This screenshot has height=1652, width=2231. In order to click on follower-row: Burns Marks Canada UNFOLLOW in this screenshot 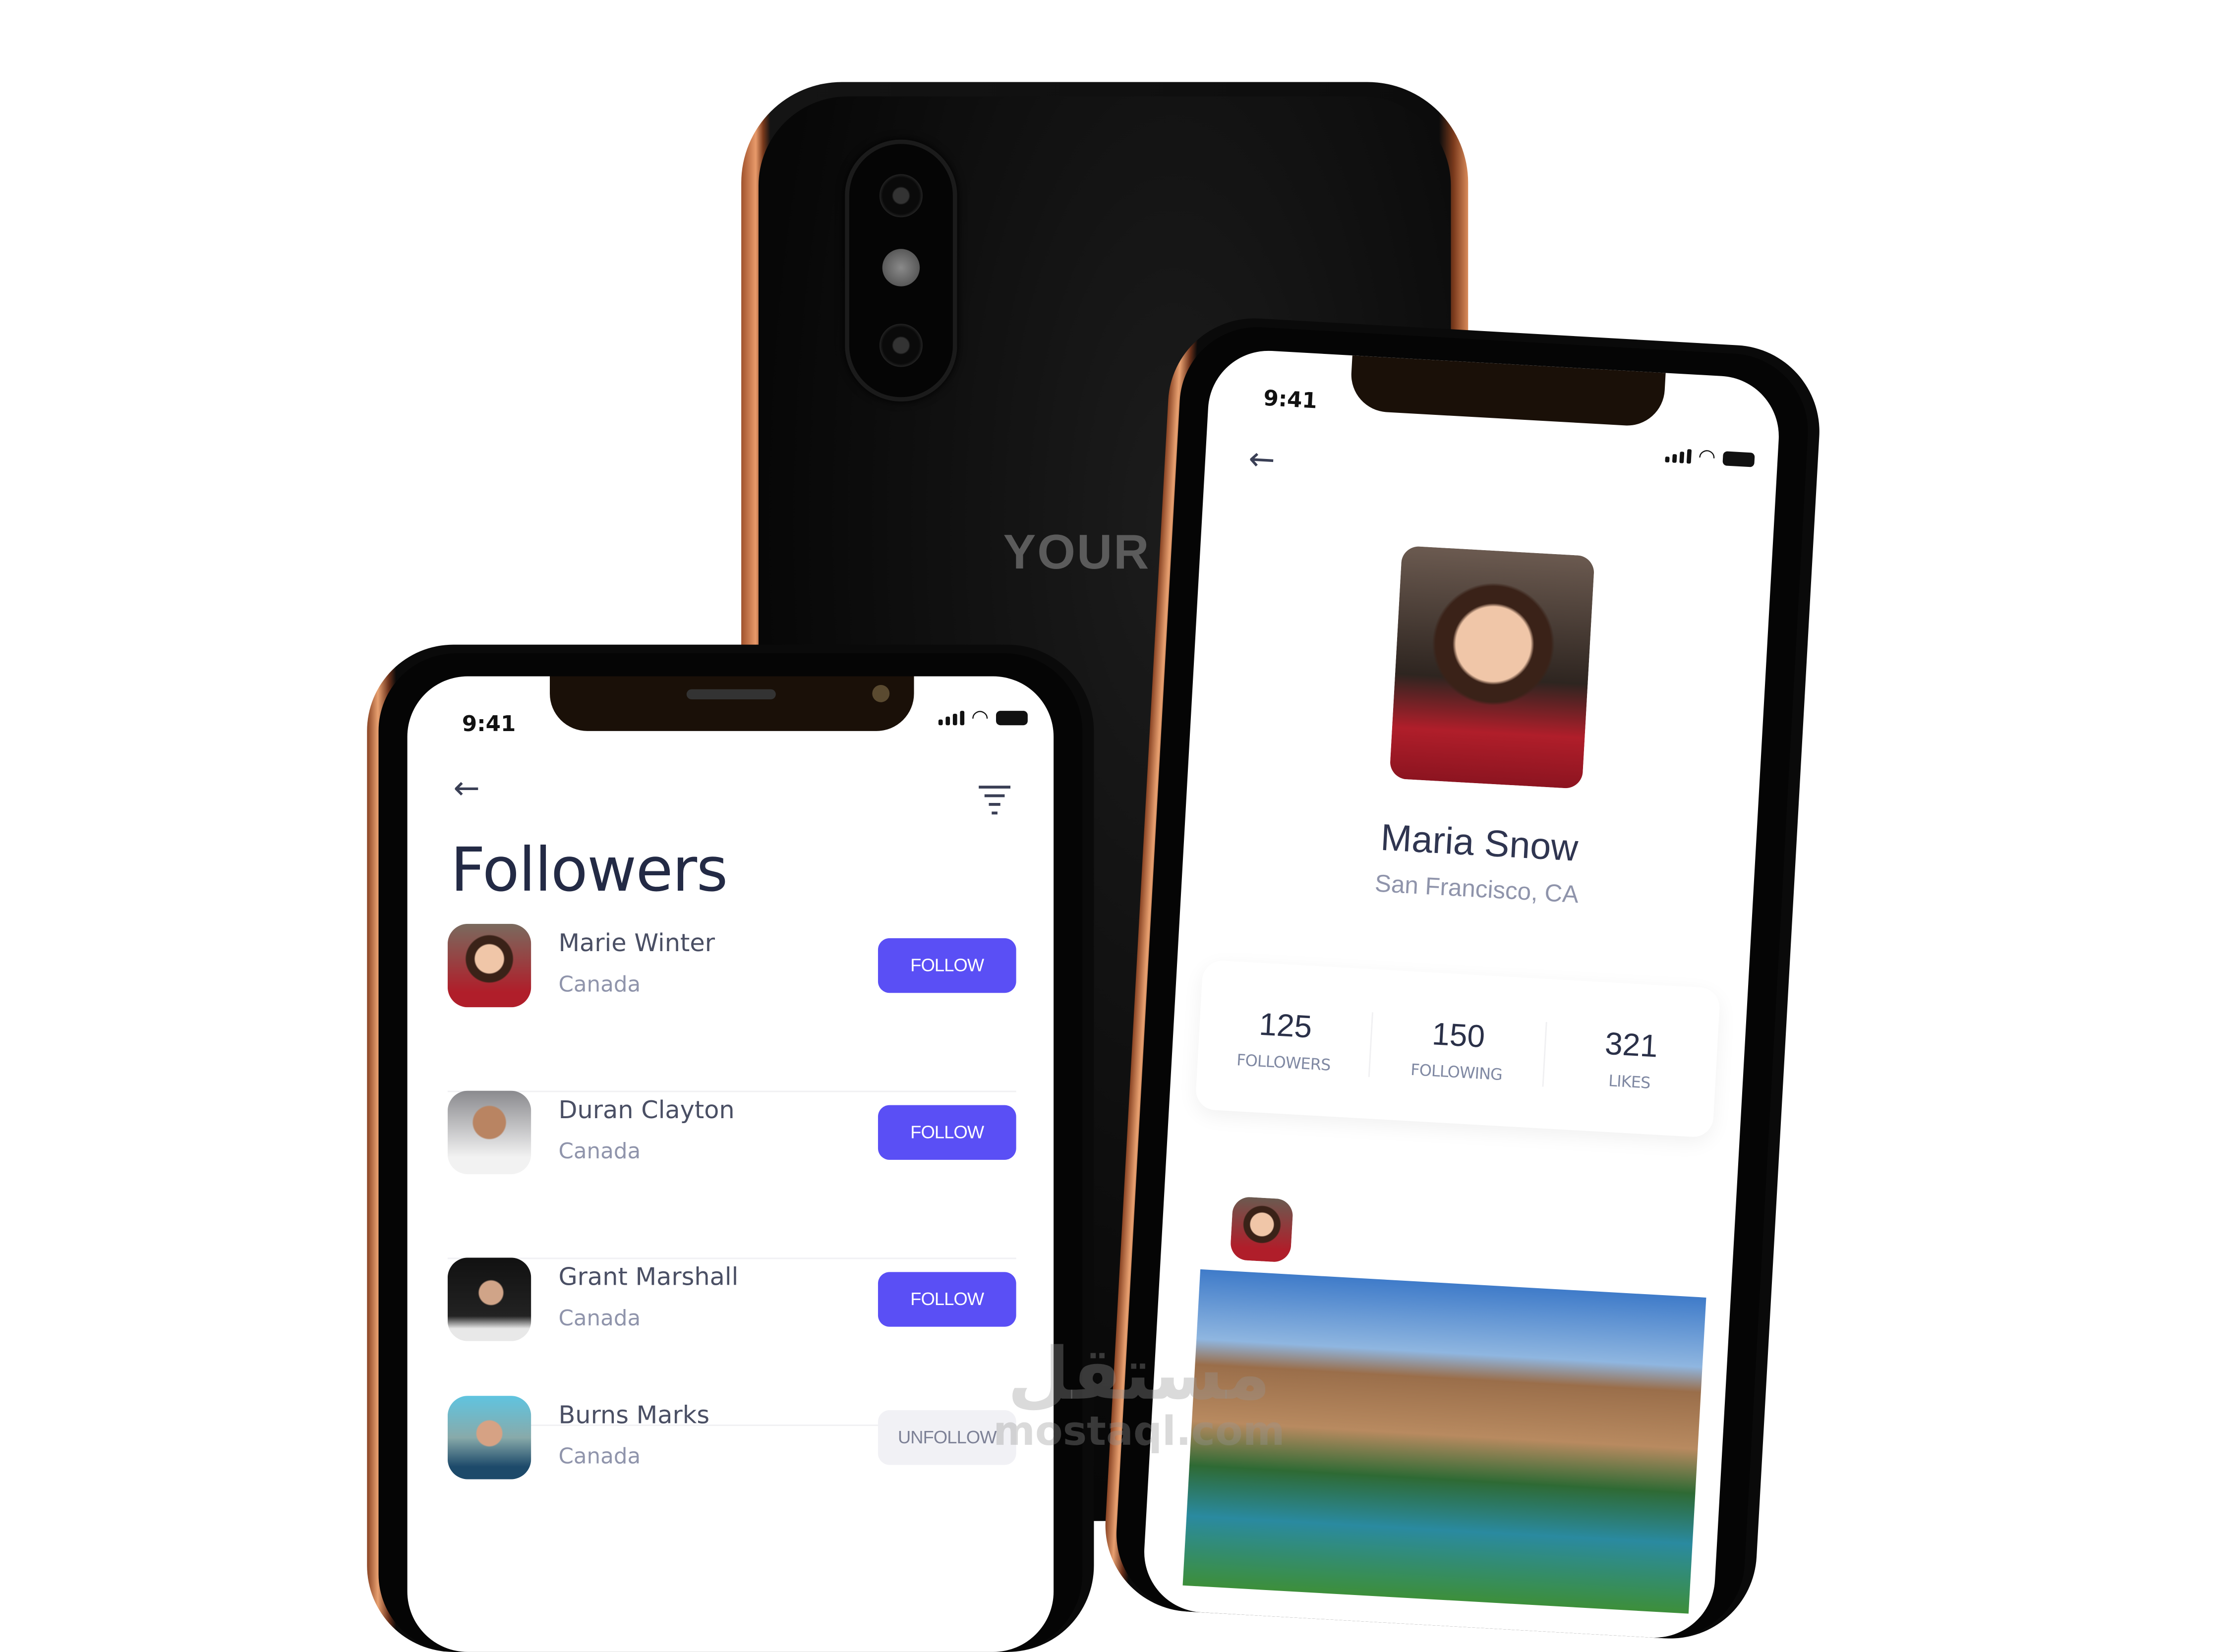, I will do `click(731, 1479)`.